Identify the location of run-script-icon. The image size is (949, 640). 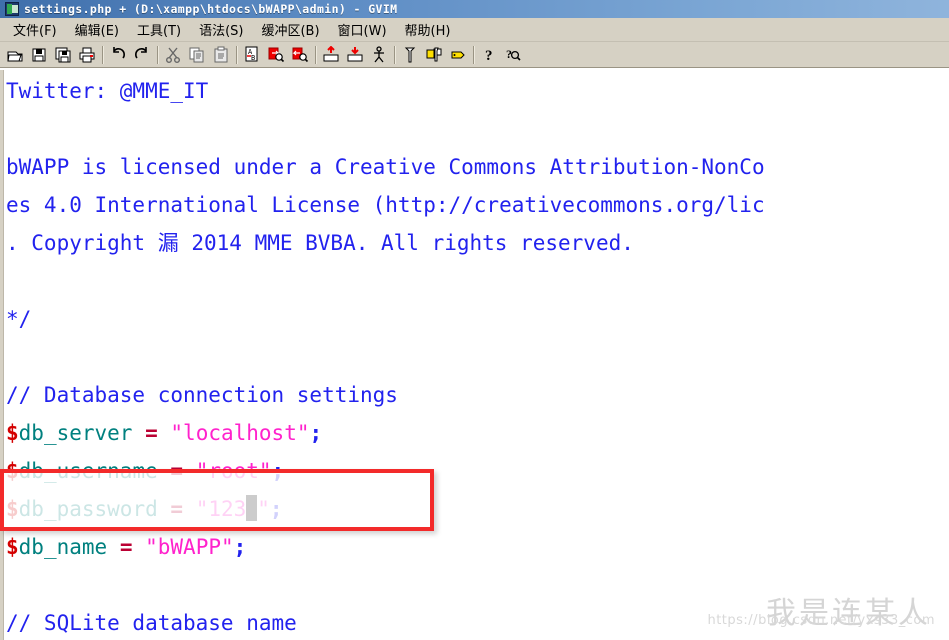
(379, 55).